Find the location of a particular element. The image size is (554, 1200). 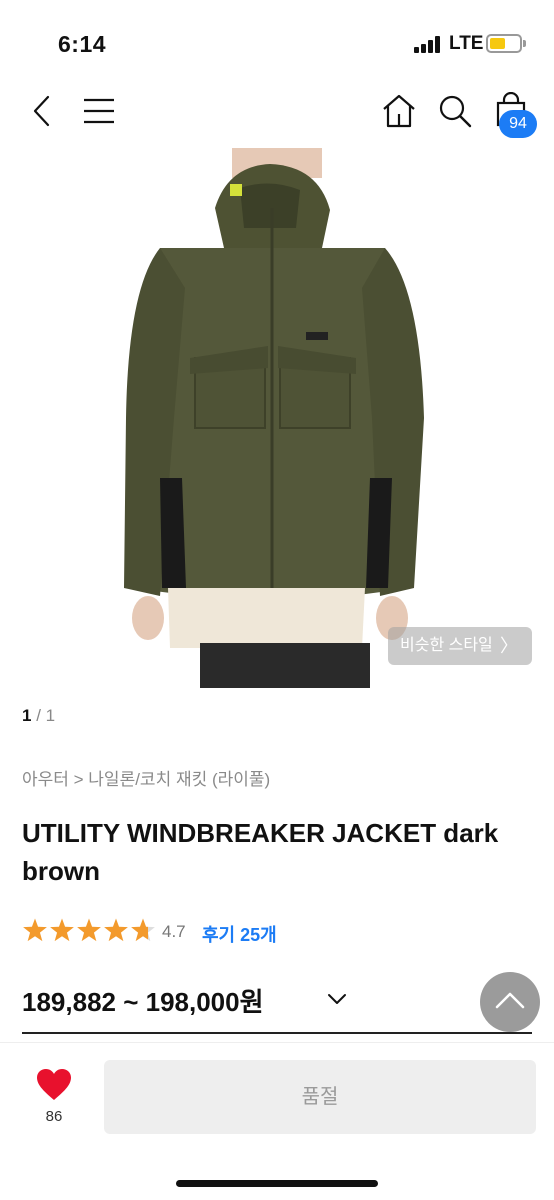

back-icon is located at coordinates (43, 111).